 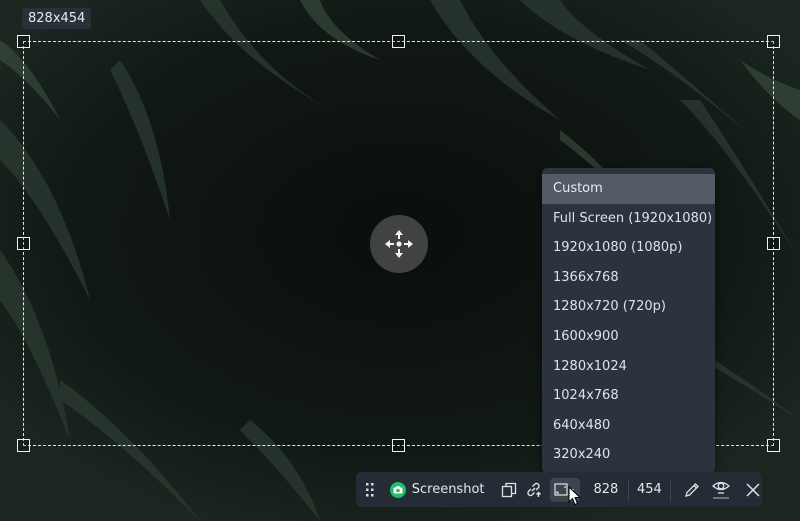 I want to click on move-selection-button, so click(x=399, y=244).